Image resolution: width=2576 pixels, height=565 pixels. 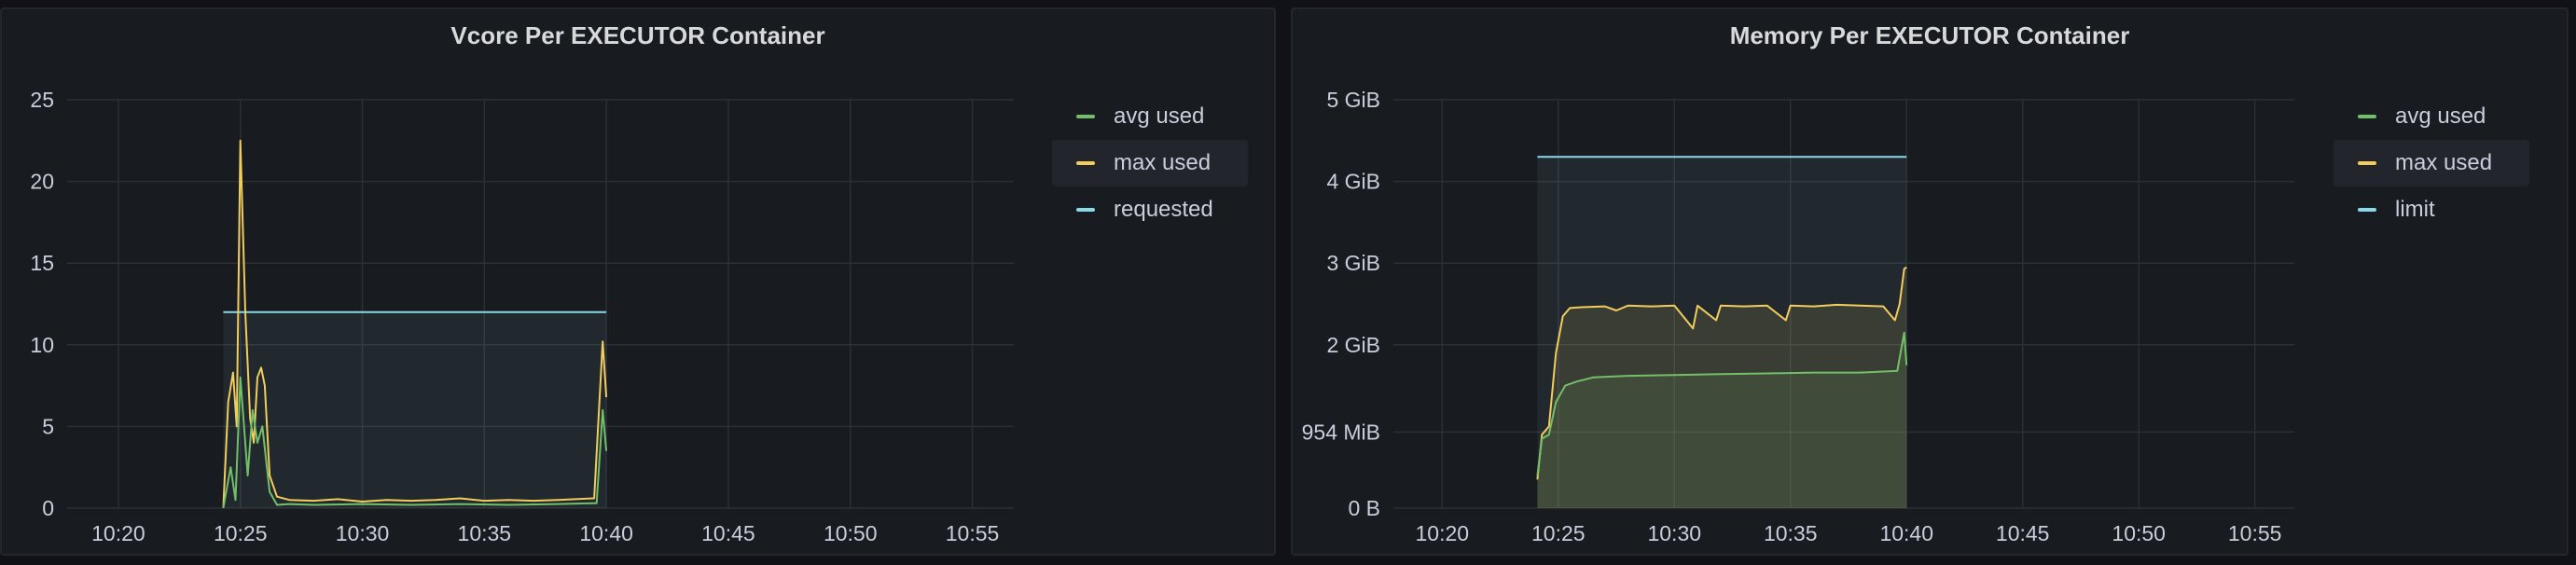 I want to click on y-tick-label: 10, so click(x=42, y=345).